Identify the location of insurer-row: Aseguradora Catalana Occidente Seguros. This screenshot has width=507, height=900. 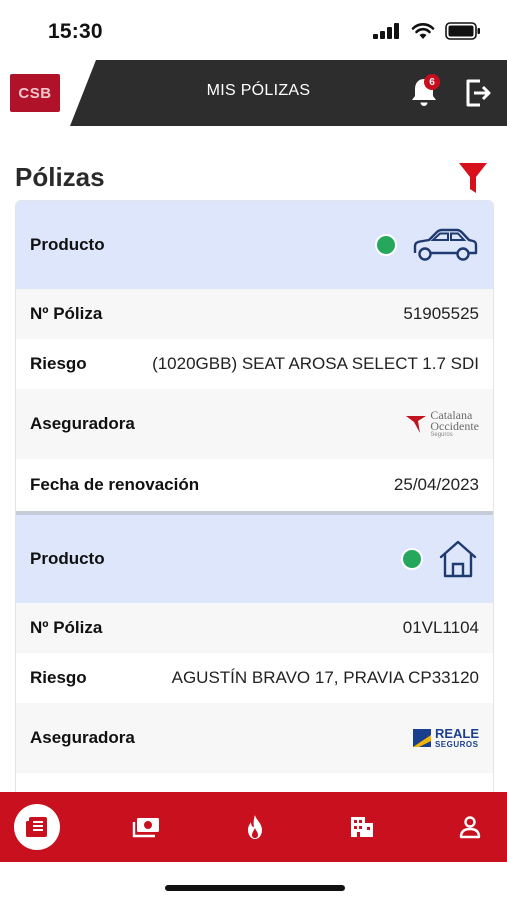
(254, 424).